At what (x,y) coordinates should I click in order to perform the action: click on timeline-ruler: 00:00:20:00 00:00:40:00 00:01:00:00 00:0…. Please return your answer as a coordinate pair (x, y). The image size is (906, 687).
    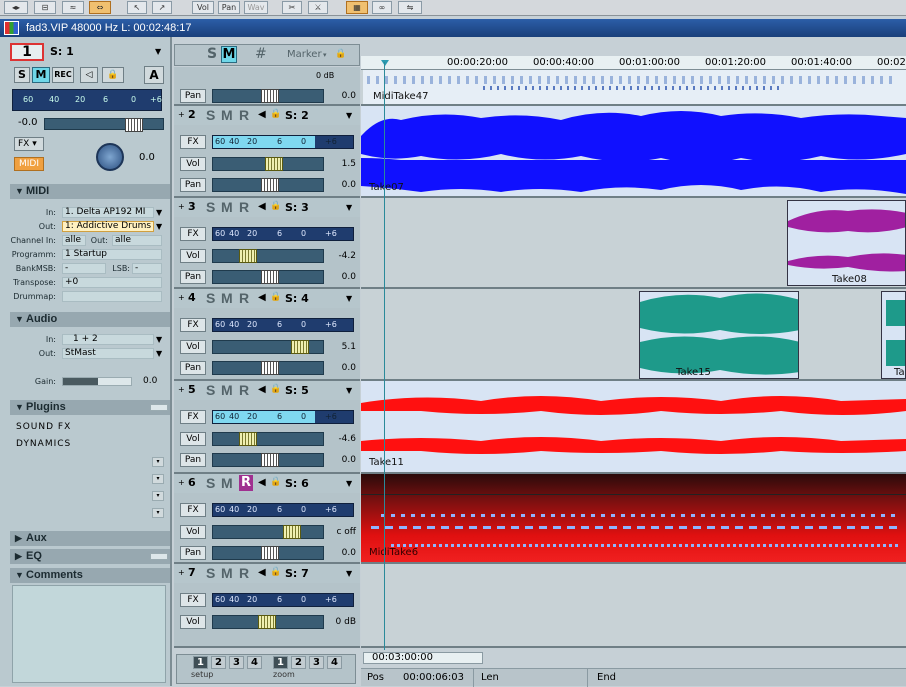
    Looking at the image, I should click on (633, 63).